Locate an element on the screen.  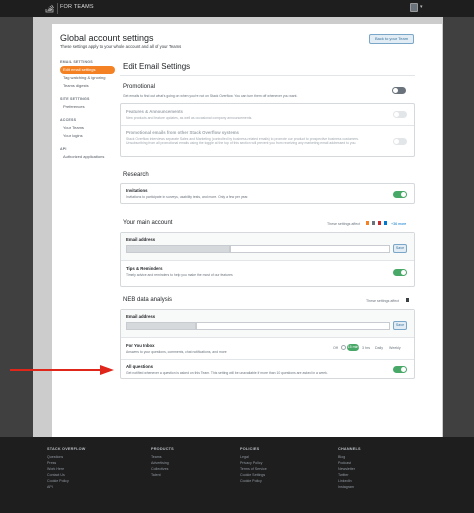
neb-email-label: Email address is located at coordinates (141, 316).